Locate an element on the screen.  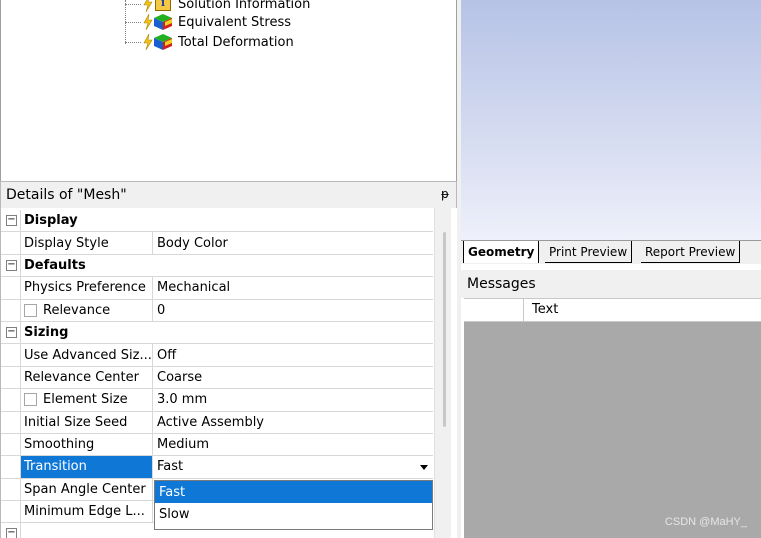
dropdown-option-slow: Slow is located at coordinates (293, 514).